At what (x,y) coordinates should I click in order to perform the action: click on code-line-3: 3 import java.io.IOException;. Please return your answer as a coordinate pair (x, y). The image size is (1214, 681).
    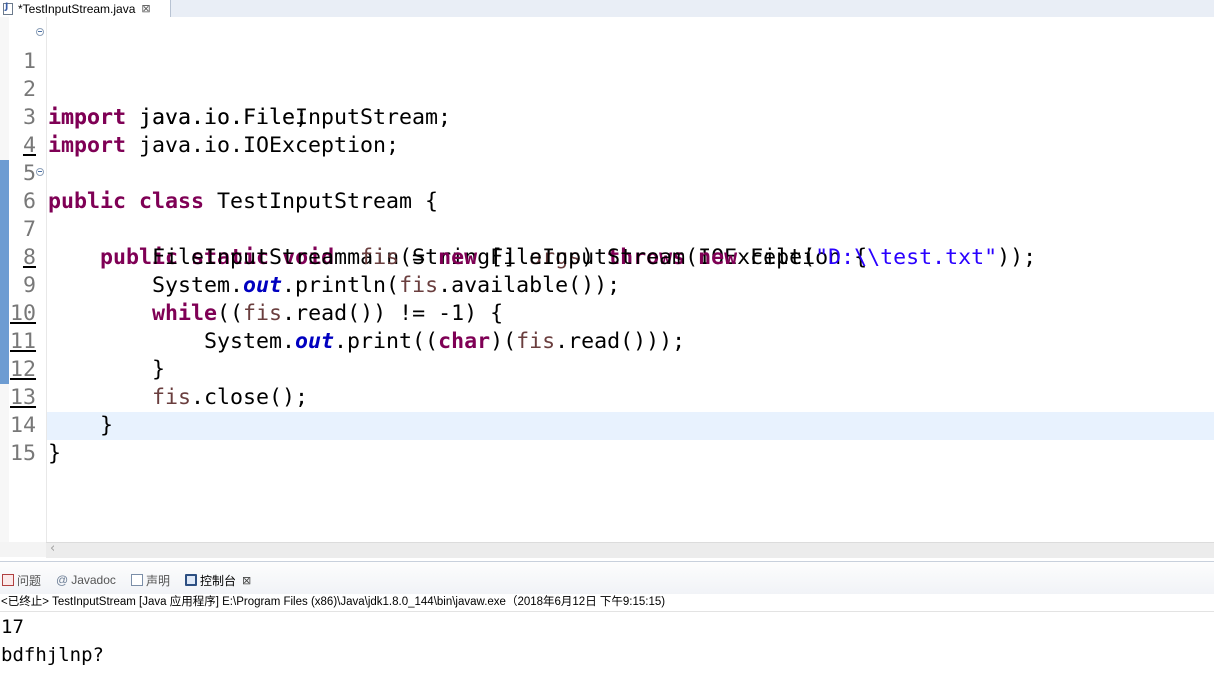
    Looking at the image, I should click on (607, 117).